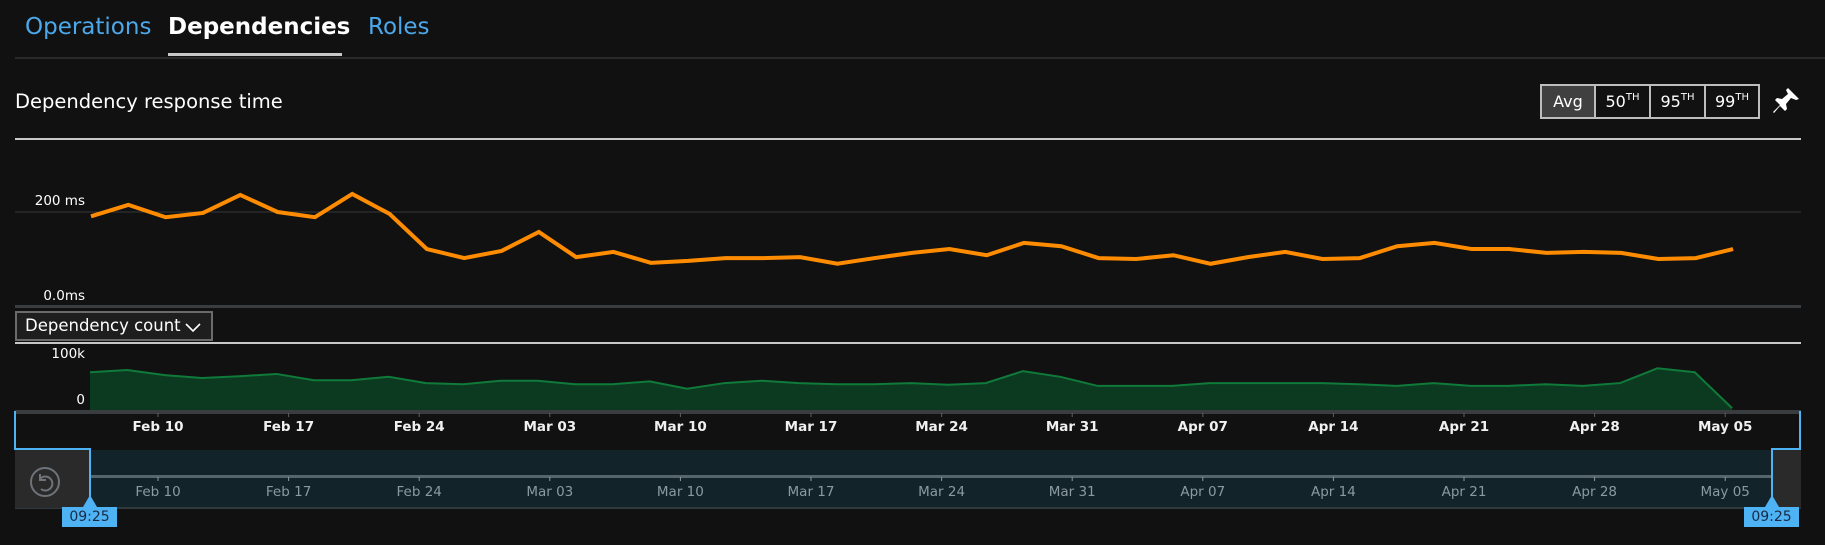 The width and height of the screenshot is (1825, 545). Describe the element at coordinates (1202, 427) in the screenshot. I see `x-tick-label: Apr 07` at that location.